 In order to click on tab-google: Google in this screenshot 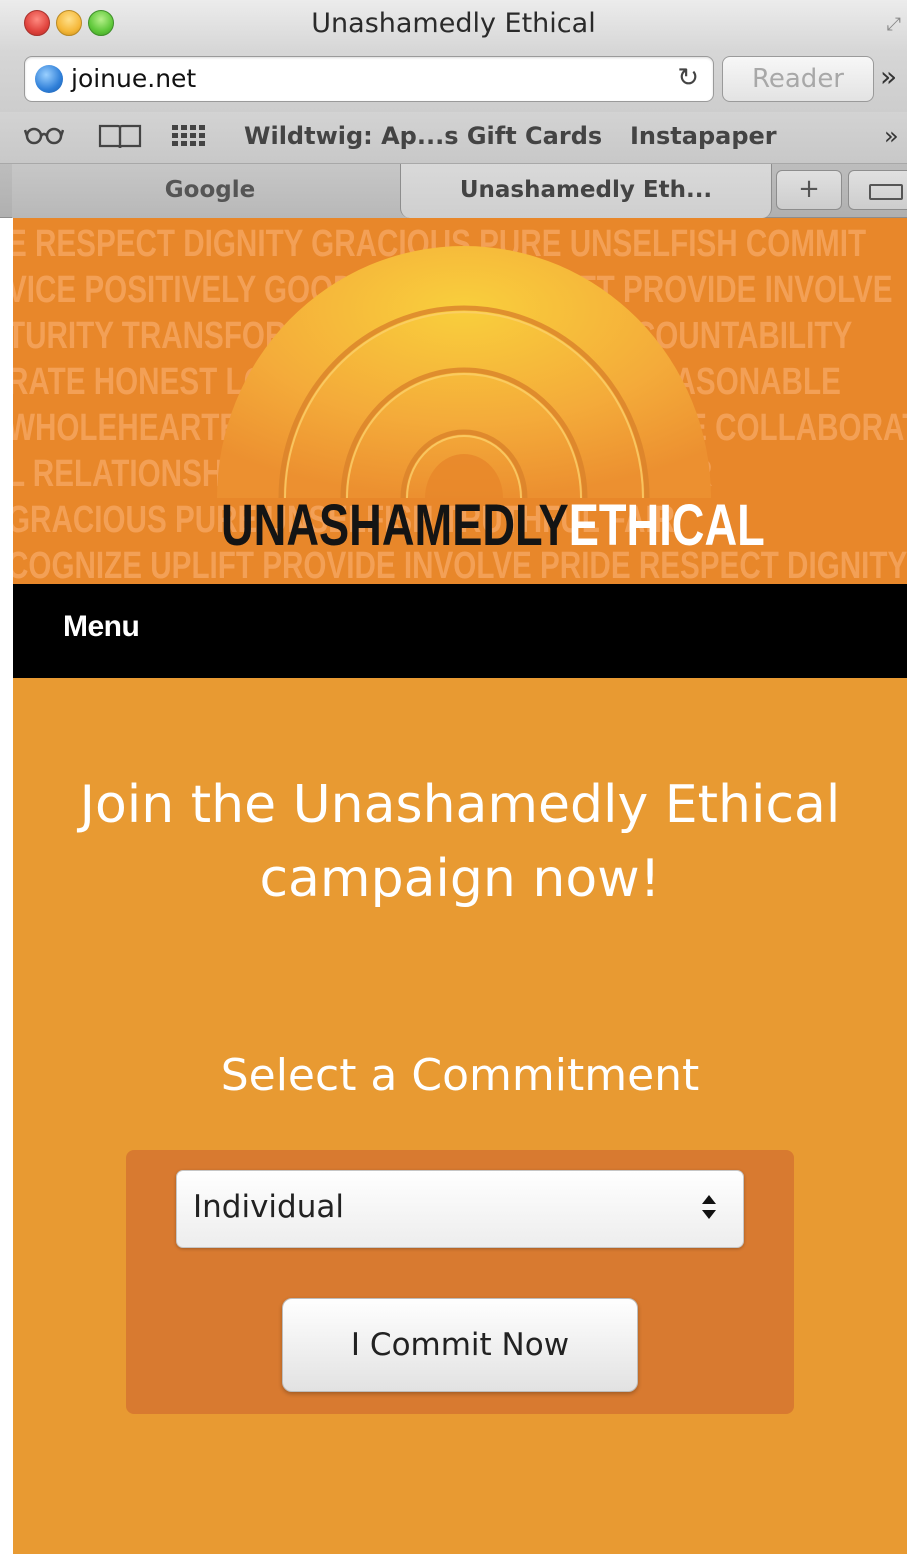, I will do `click(210, 191)`.